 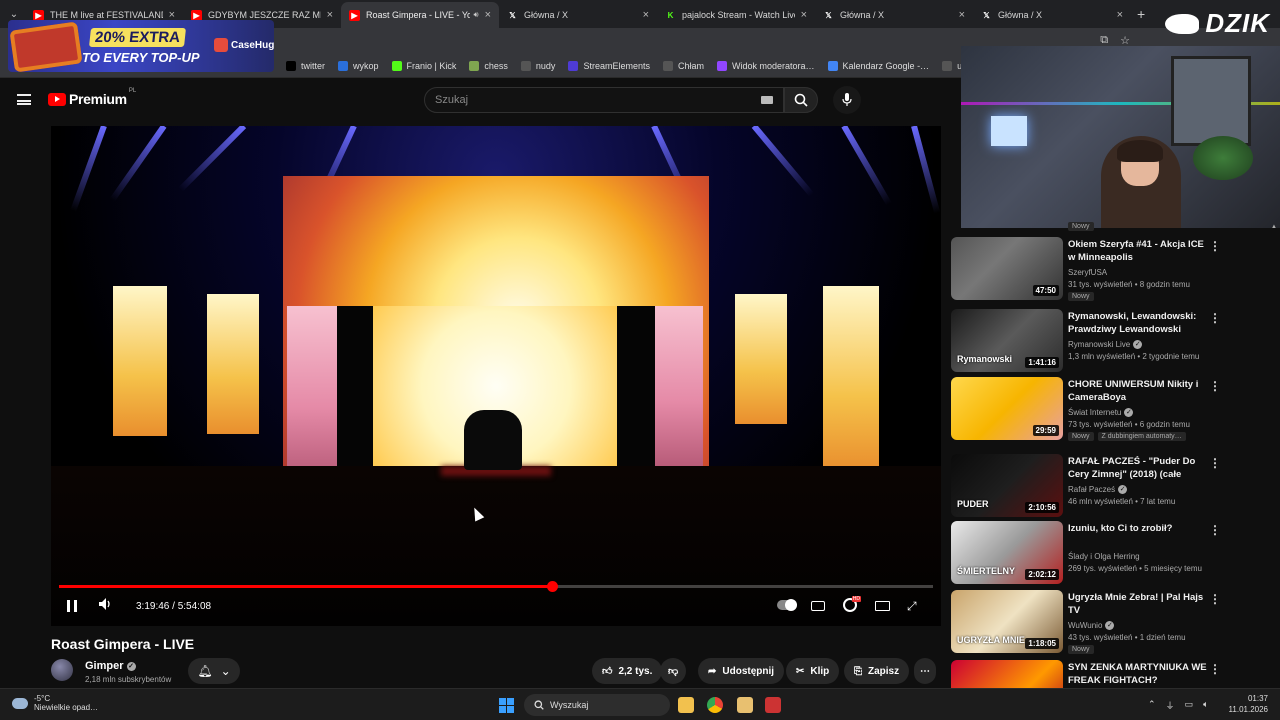 What do you see at coordinates (1170, 705) in the screenshot?
I see `usb-icon: ⏚` at bounding box center [1170, 705].